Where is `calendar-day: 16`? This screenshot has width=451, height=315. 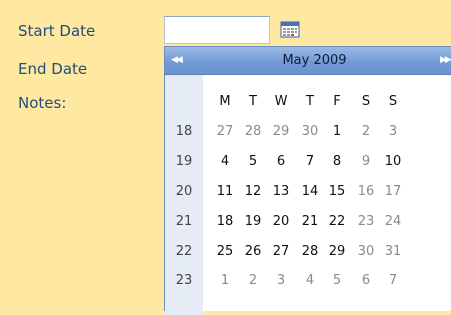
calendar-day: 16 is located at coordinates (366, 192).